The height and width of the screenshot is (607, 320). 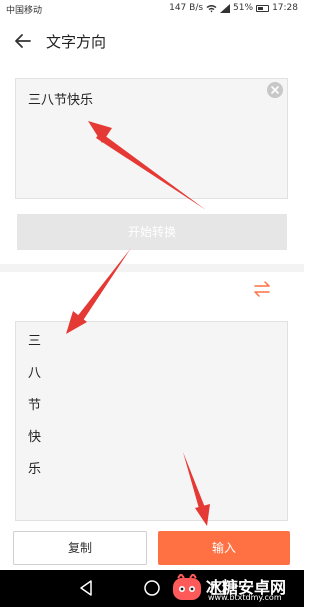 What do you see at coordinates (80, 548) in the screenshot?
I see `copy-button: 复制` at bounding box center [80, 548].